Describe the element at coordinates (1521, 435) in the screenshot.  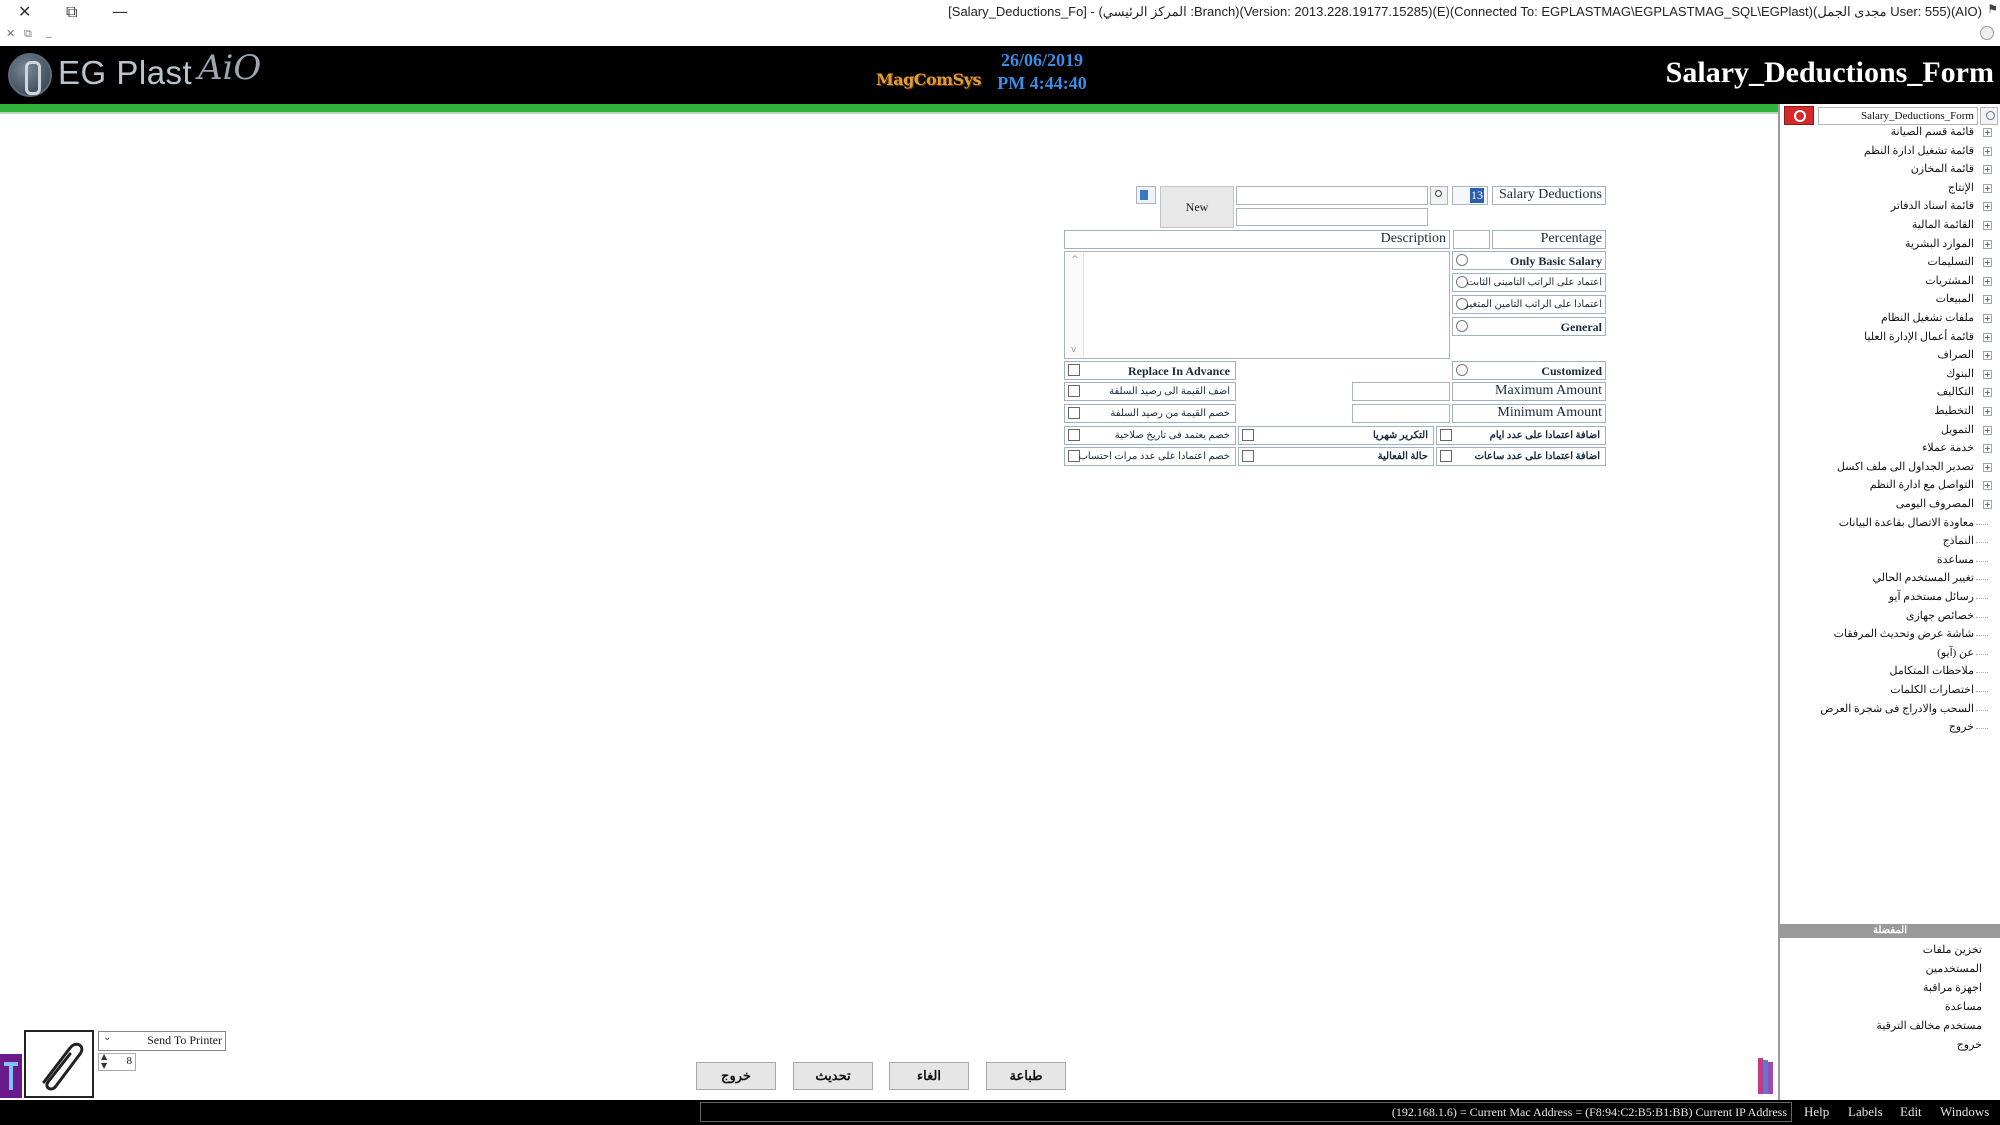
I see `option-checkbox-row: اضافة اعتمادا على عدد ايام` at that location.